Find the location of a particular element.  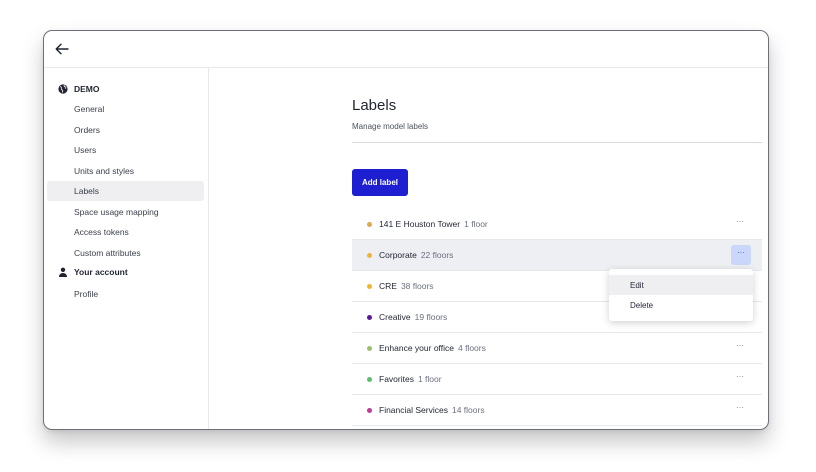

sidebar-item-orders: Orders is located at coordinates (125, 130).